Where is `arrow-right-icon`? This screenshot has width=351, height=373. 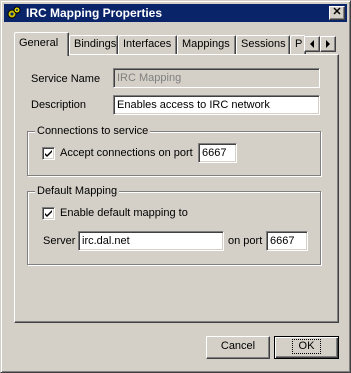
arrow-right-icon is located at coordinates (328, 44).